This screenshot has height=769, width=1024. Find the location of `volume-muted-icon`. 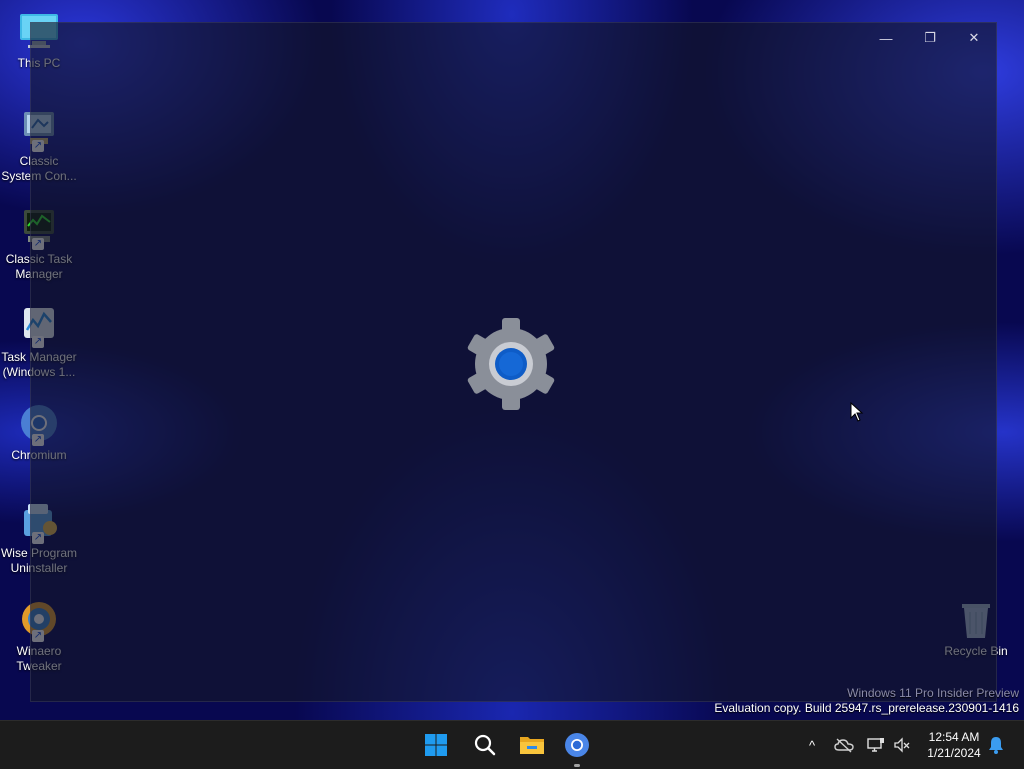

volume-muted-icon is located at coordinates (902, 745).